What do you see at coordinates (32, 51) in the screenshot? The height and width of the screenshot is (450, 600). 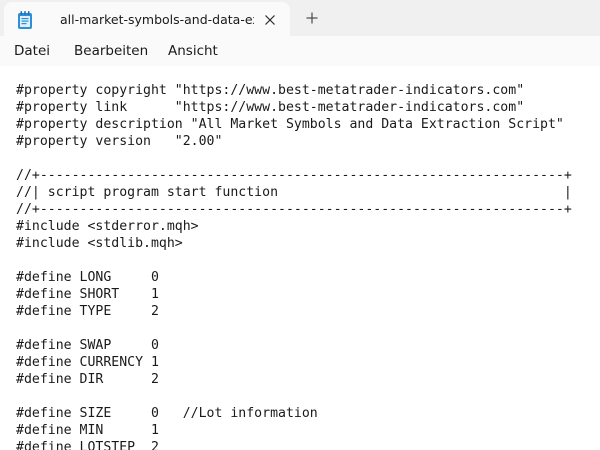 I see `menu-item-datei: Datei` at bounding box center [32, 51].